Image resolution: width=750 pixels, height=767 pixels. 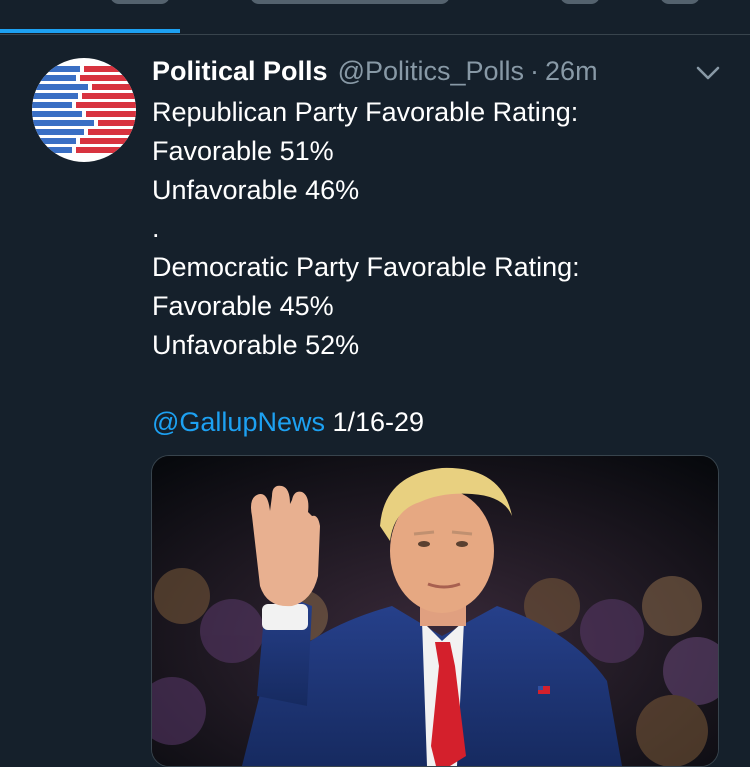 What do you see at coordinates (90, 31) in the screenshot?
I see `active-tab-indicator` at bounding box center [90, 31].